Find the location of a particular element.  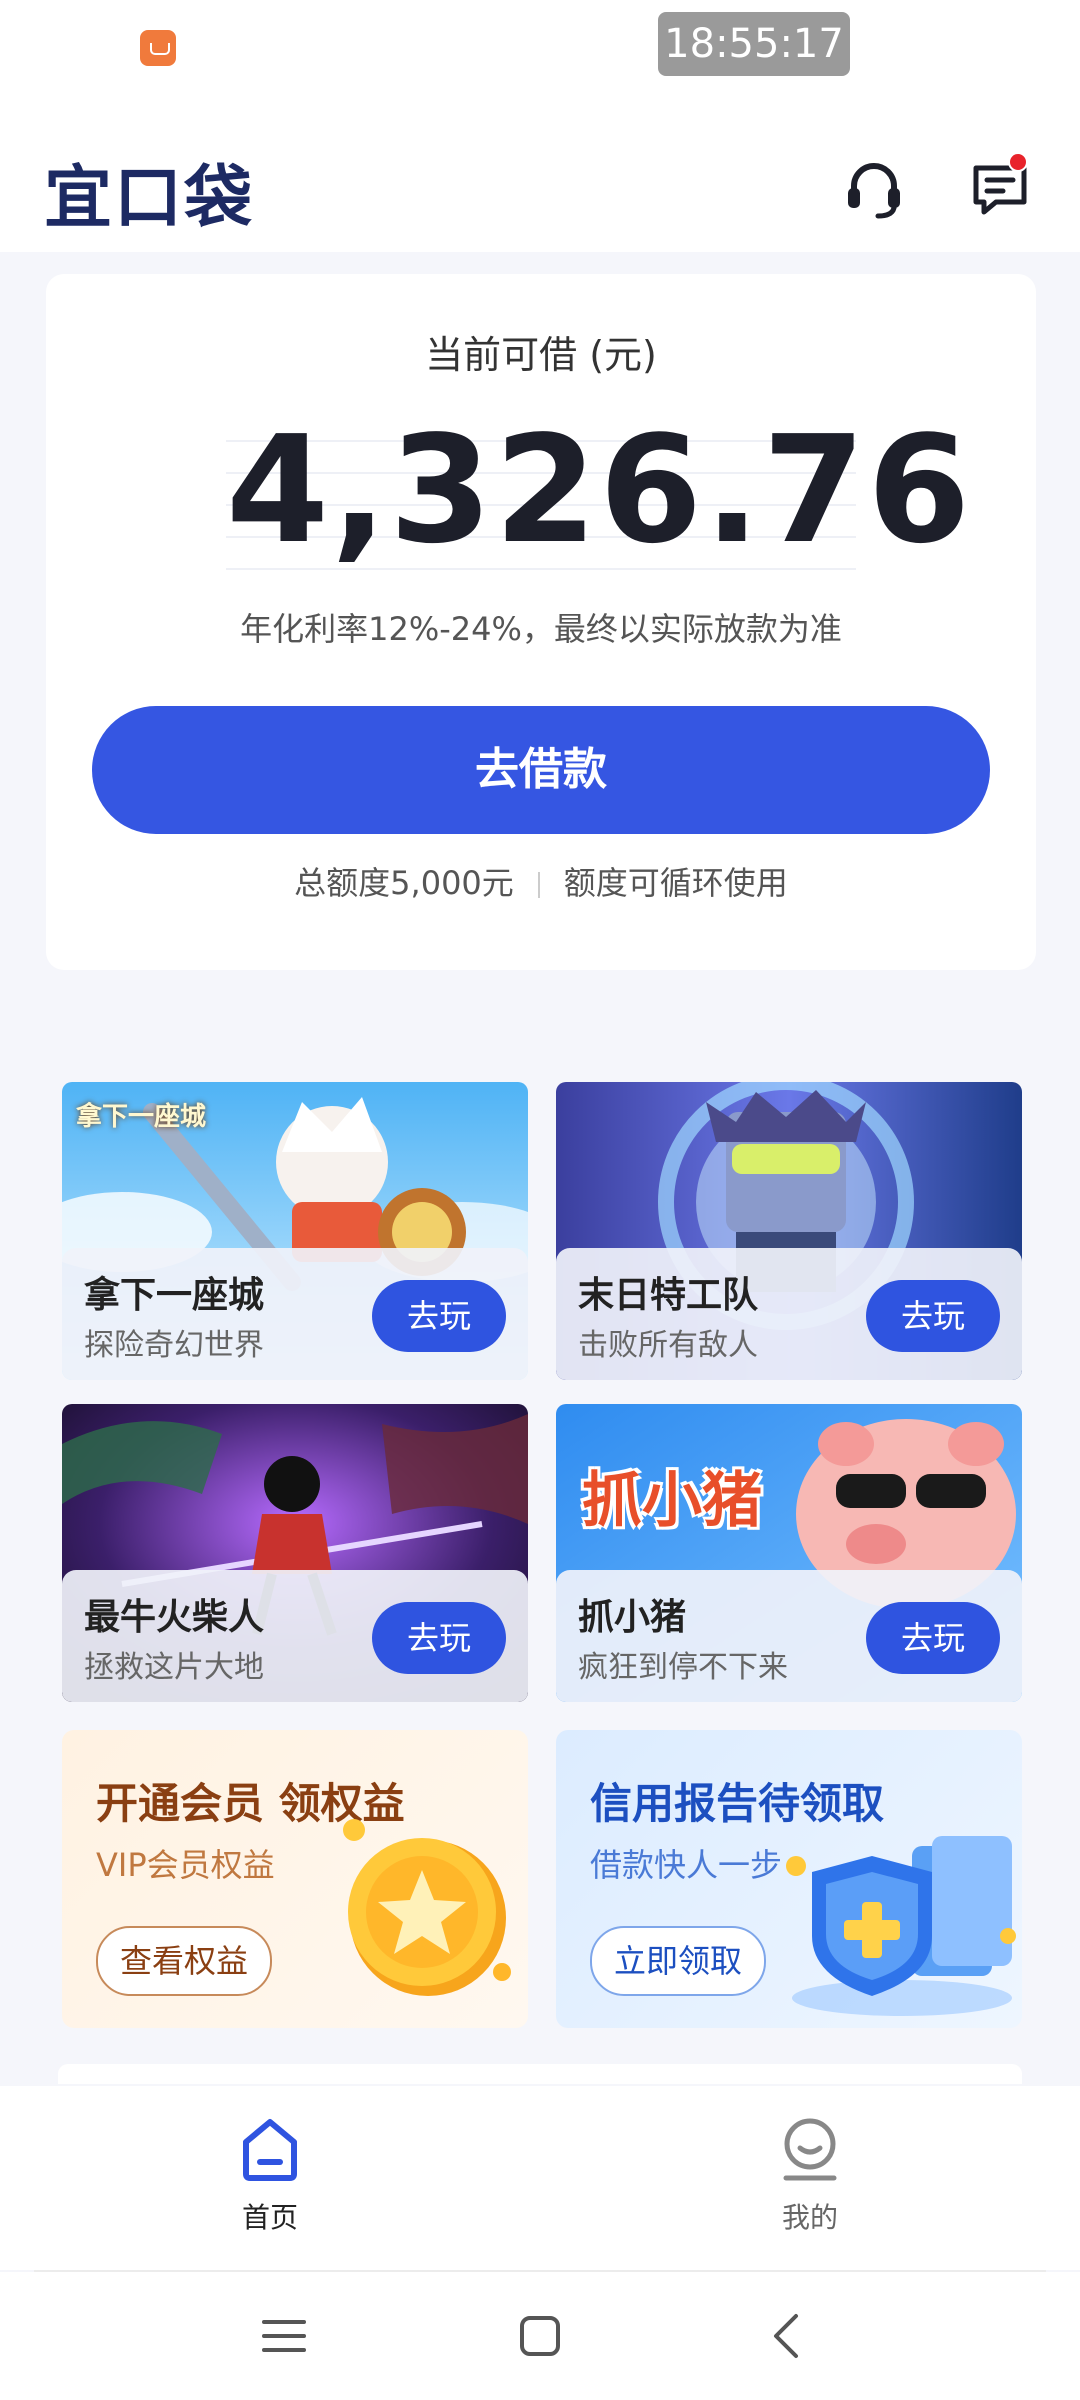

amount-area: 4,326.76 is located at coordinates (599, 490).